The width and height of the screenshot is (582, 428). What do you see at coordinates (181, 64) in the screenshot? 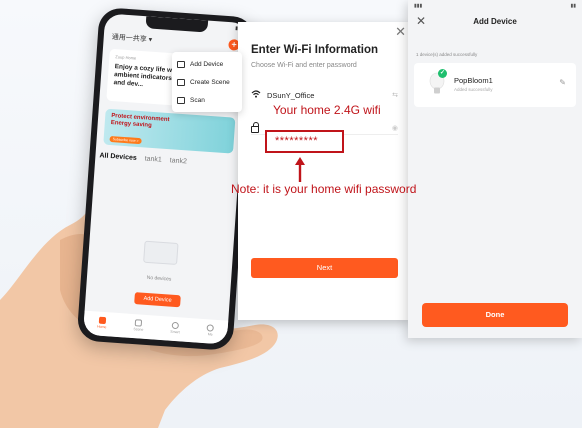
I see `device-icon` at bounding box center [181, 64].